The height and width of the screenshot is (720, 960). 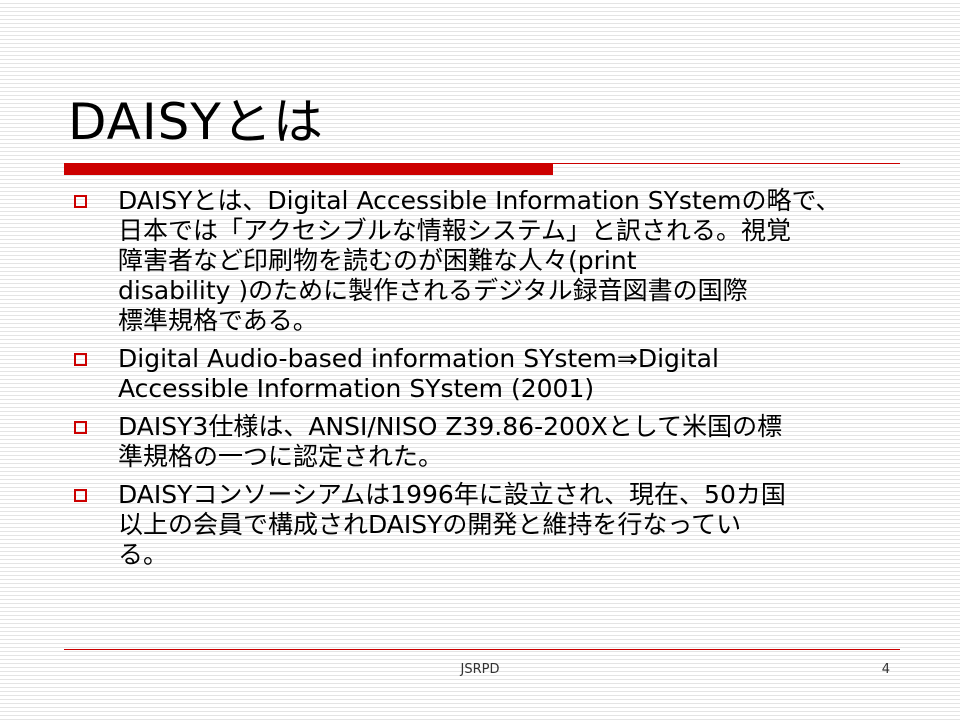 What do you see at coordinates (480, 669) in the screenshot?
I see `footer-organization: JSRPD` at bounding box center [480, 669].